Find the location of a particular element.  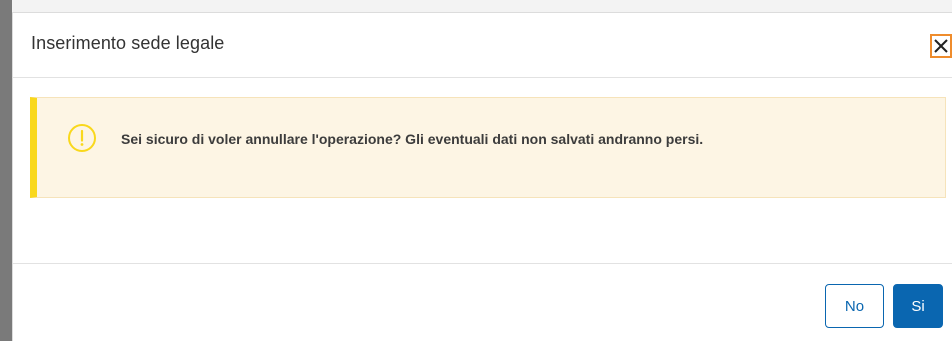

close-icon is located at coordinates (941, 46).